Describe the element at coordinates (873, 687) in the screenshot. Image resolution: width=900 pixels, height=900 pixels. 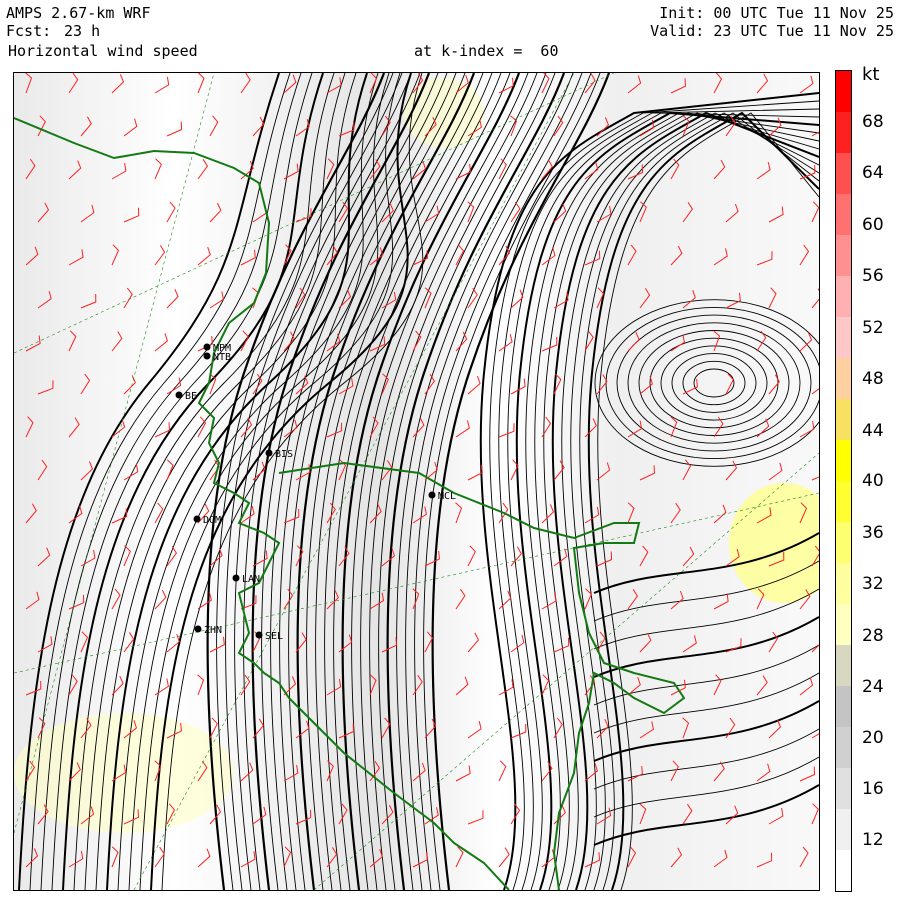
I see `colorbar-tick-label: 24` at that location.